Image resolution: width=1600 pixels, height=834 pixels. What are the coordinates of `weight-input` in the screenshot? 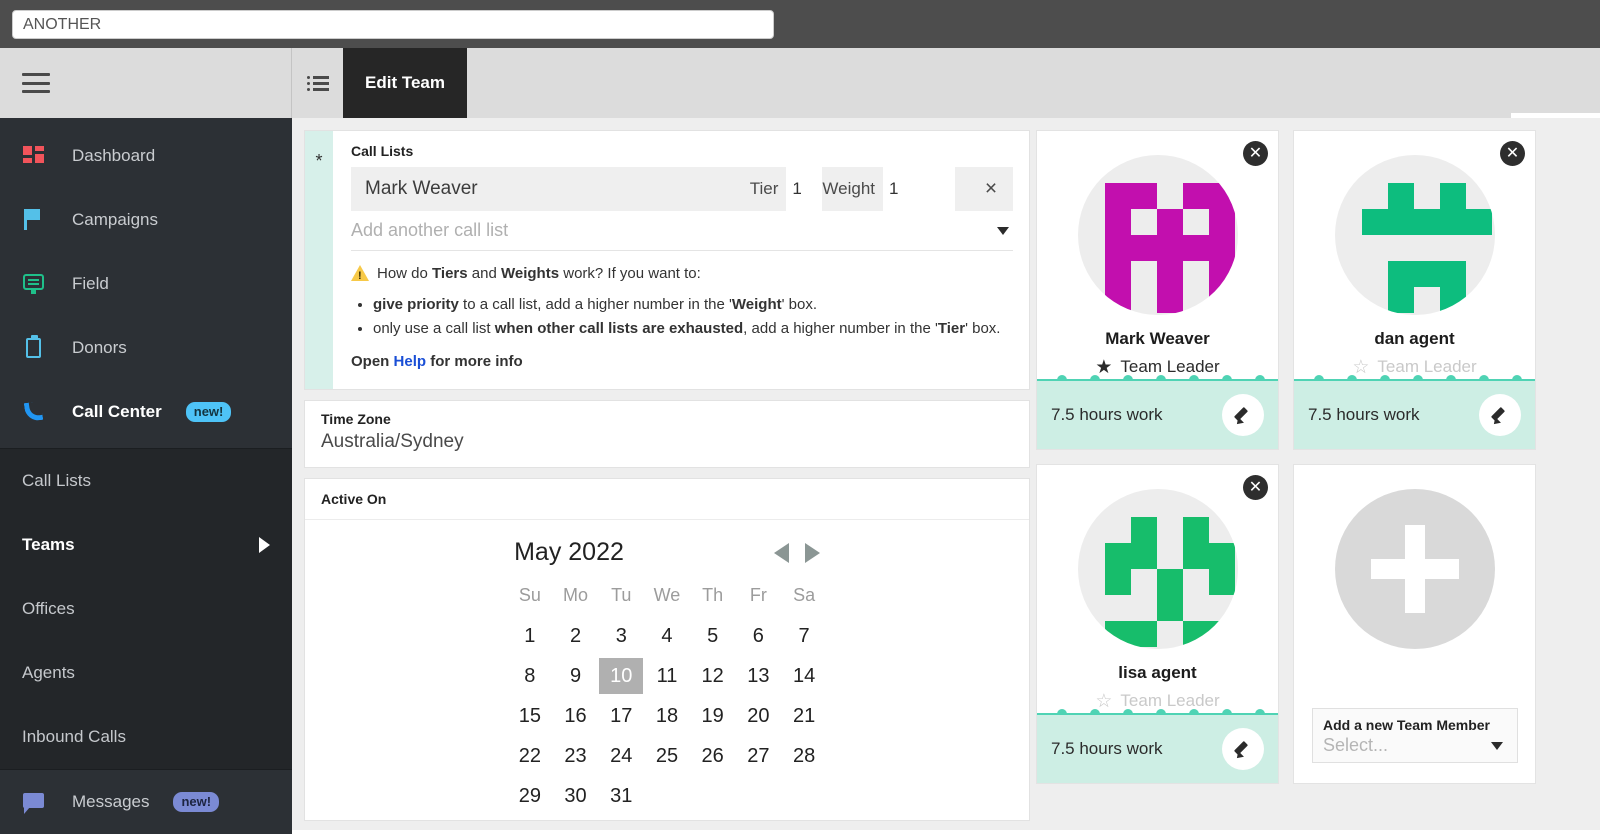 It's located at (919, 189).